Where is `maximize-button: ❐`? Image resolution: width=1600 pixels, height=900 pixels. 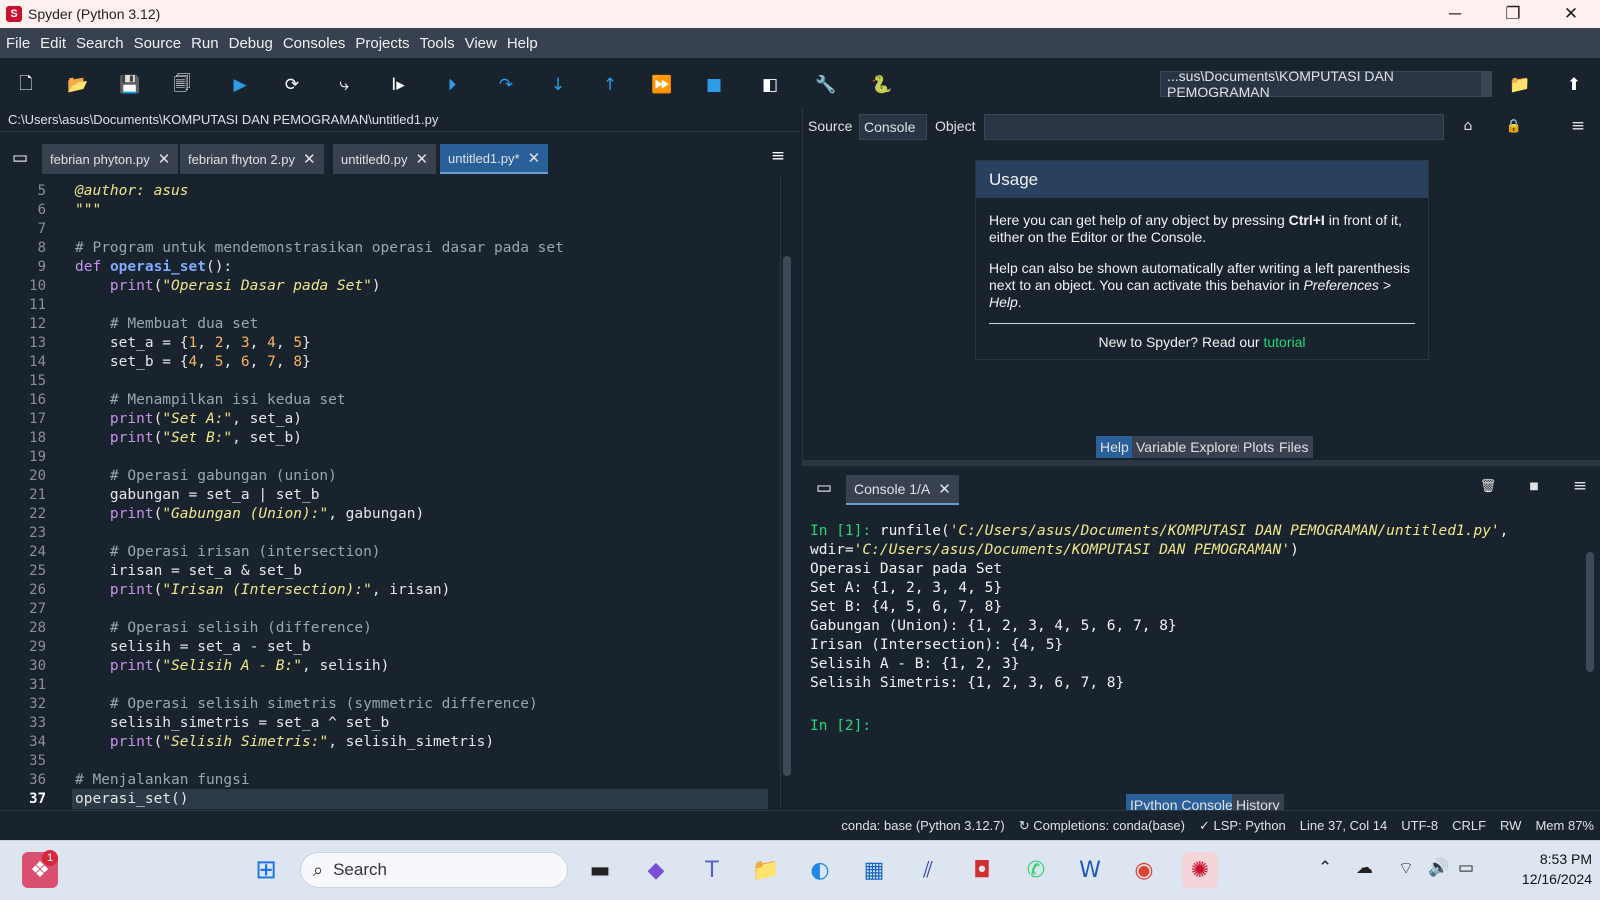
maximize-button: ❐ is located at coordinates (1513, 14).